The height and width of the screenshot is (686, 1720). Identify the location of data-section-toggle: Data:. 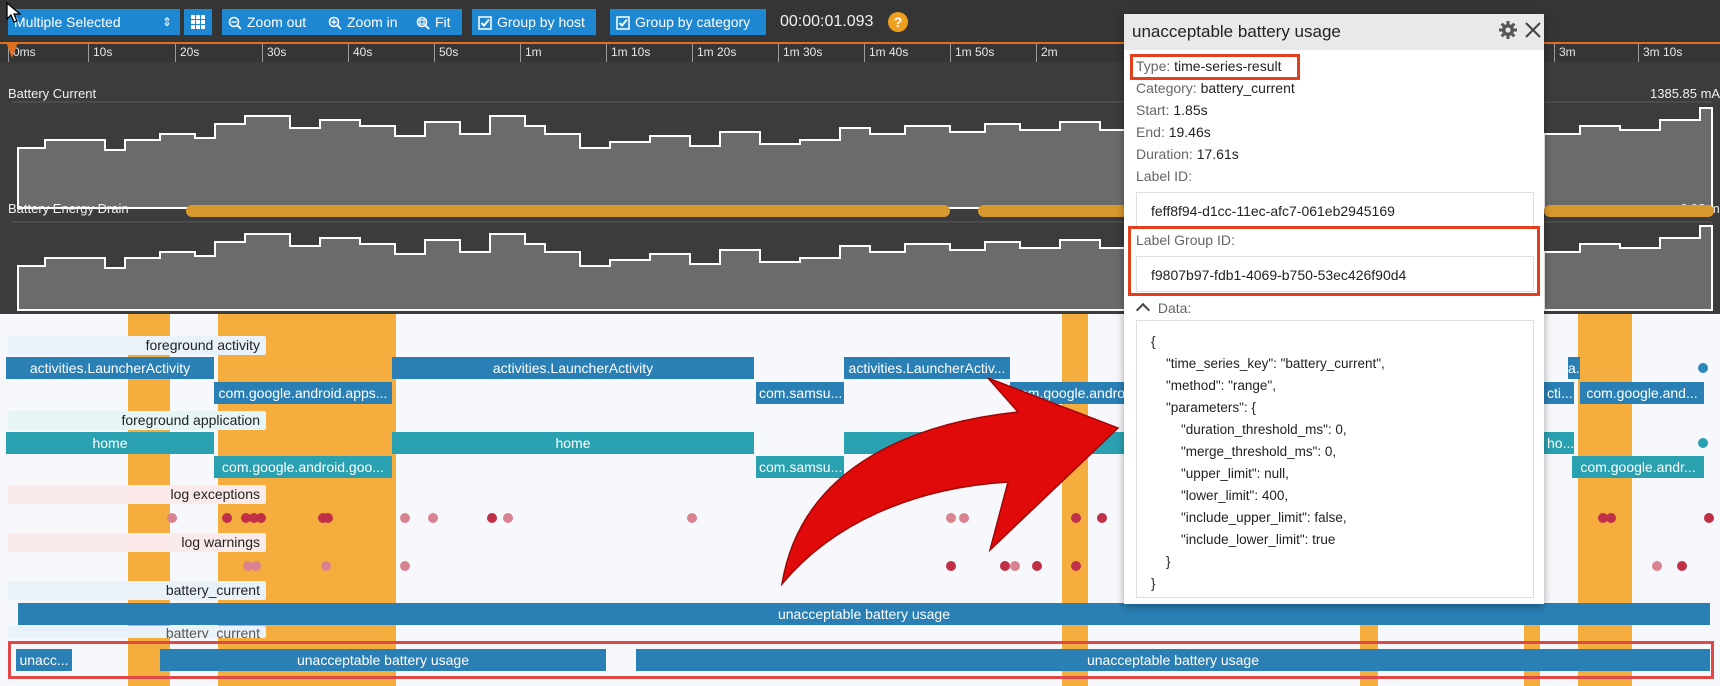
(1163, 309).